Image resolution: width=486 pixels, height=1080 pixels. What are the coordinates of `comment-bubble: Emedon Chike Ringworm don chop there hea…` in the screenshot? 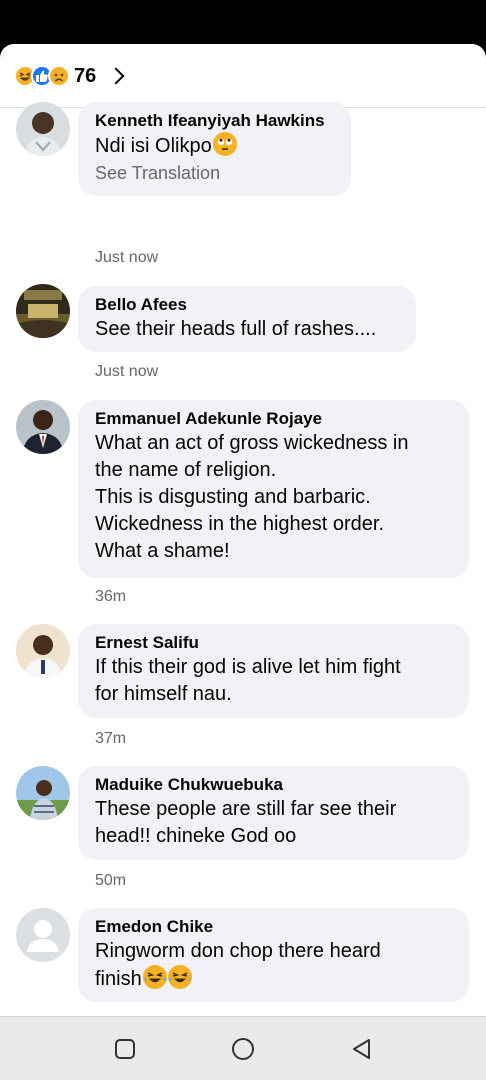 It's located at (273, 955).